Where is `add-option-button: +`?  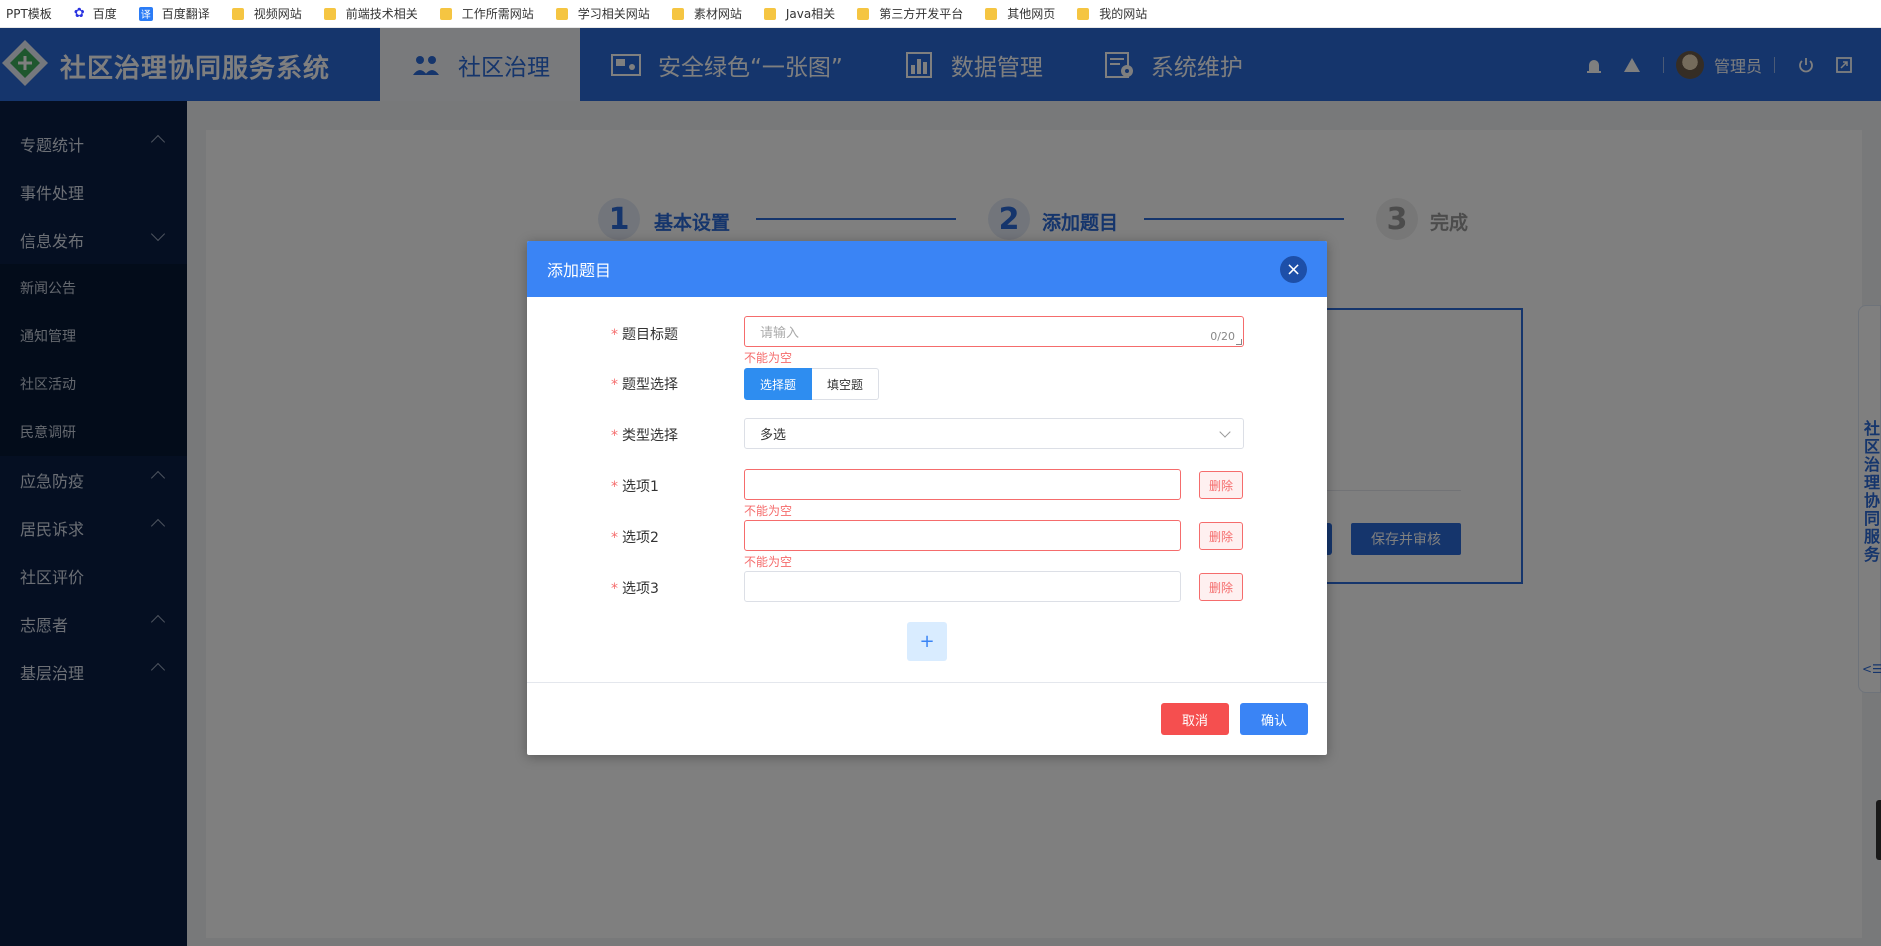 add-option-button: + is located at coordinates (927, 641).